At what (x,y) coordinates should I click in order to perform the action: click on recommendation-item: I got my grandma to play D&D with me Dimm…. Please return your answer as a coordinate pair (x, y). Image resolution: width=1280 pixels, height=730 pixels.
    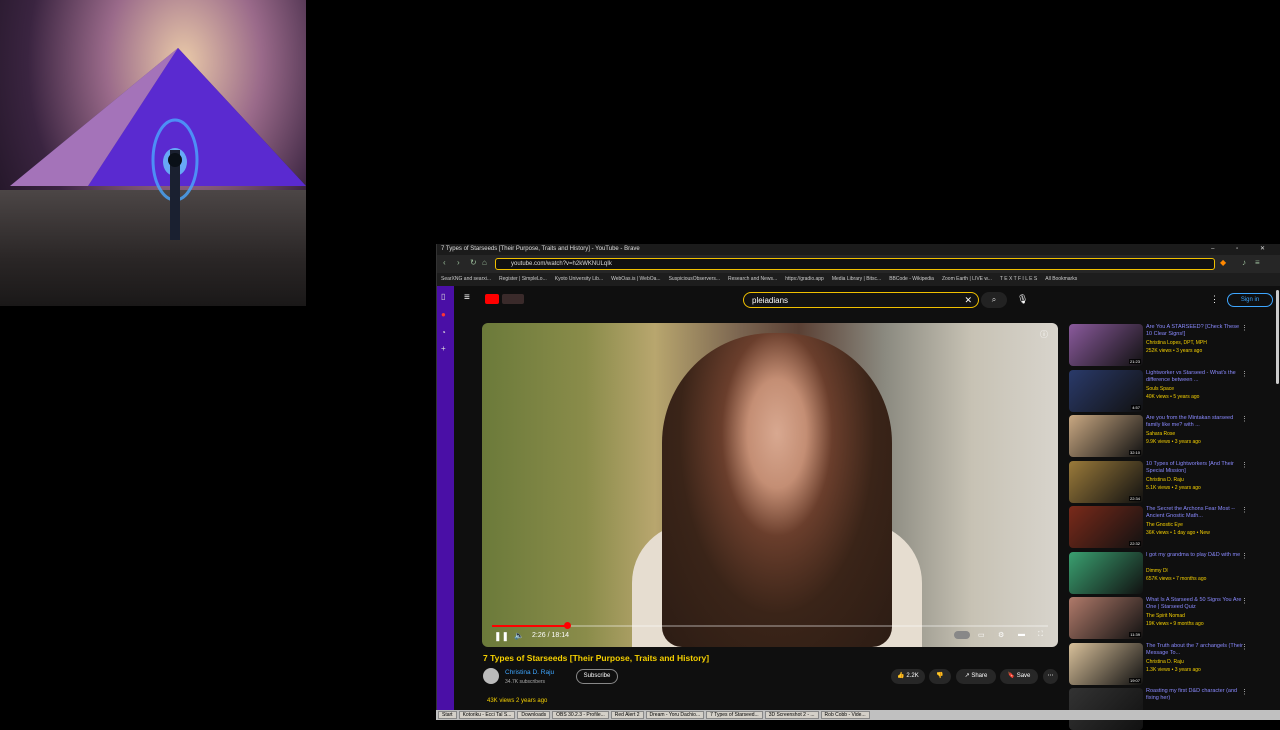
    Looking at the image, I should click on (1159, 572).